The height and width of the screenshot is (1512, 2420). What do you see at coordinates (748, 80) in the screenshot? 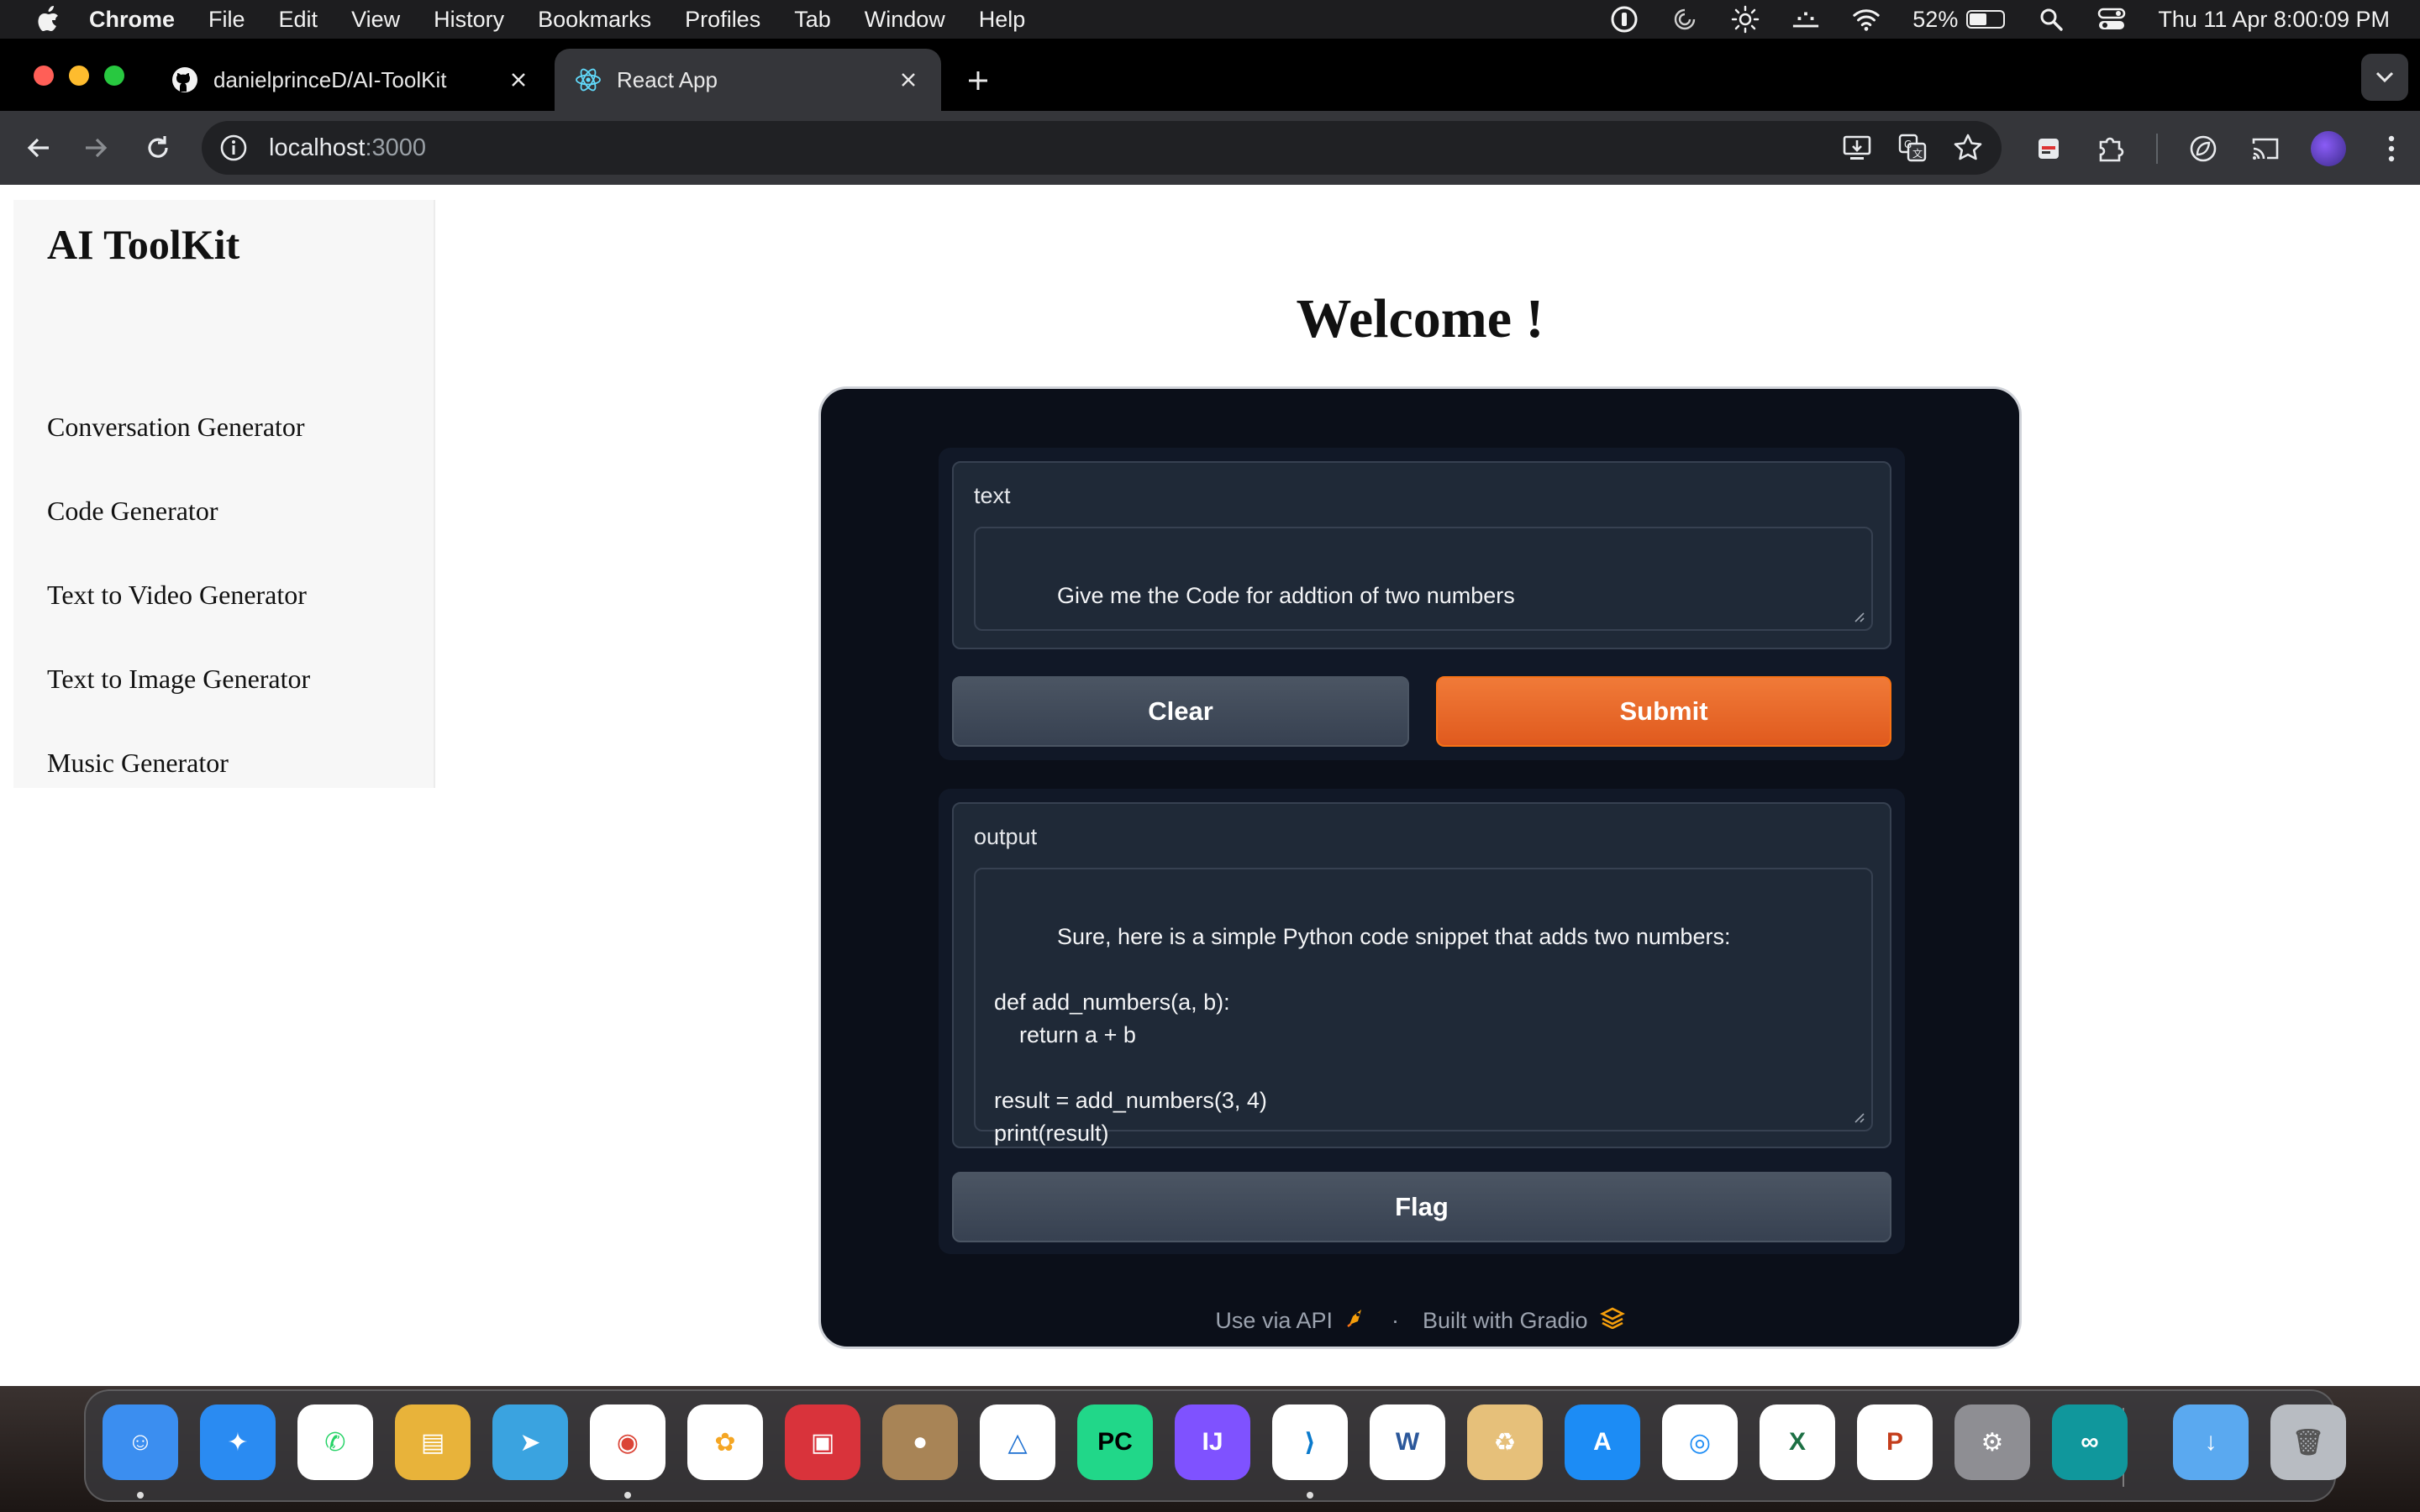
I see `tab-react-app: React App` at bounding box center [748, 80].